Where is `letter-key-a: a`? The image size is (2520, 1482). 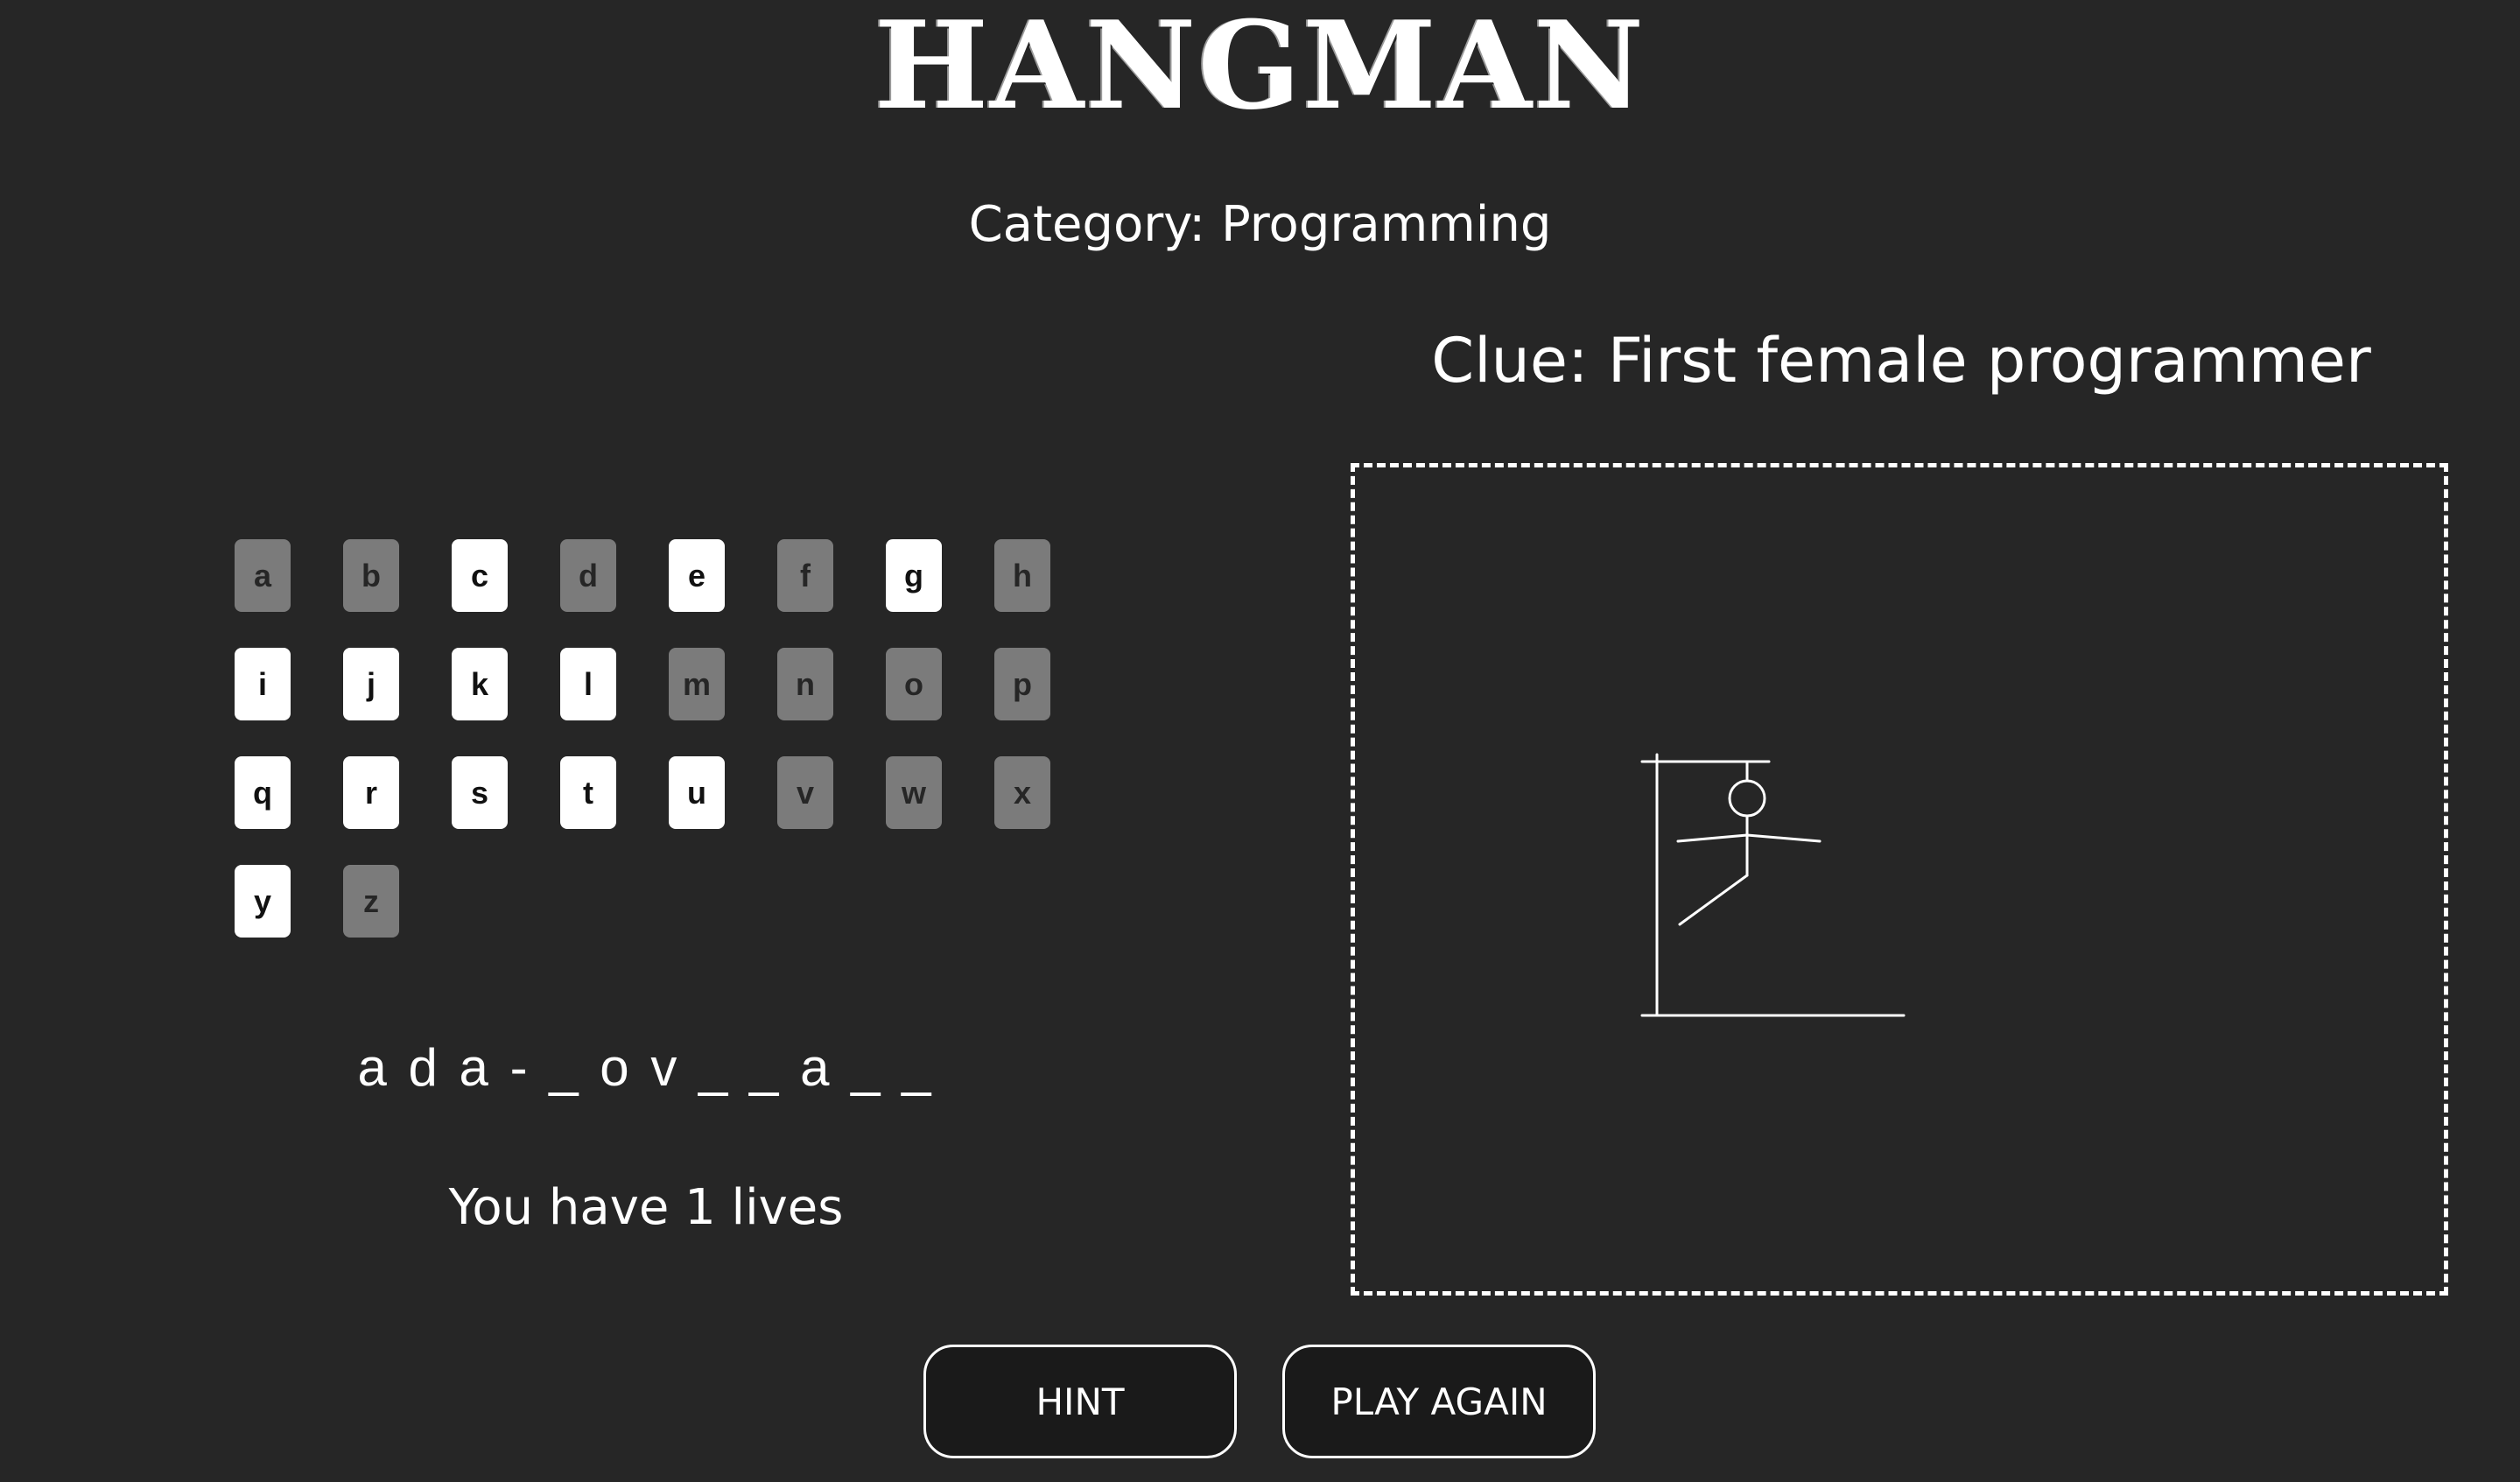 letter-key-a: a is located at coordinates (263, 575).